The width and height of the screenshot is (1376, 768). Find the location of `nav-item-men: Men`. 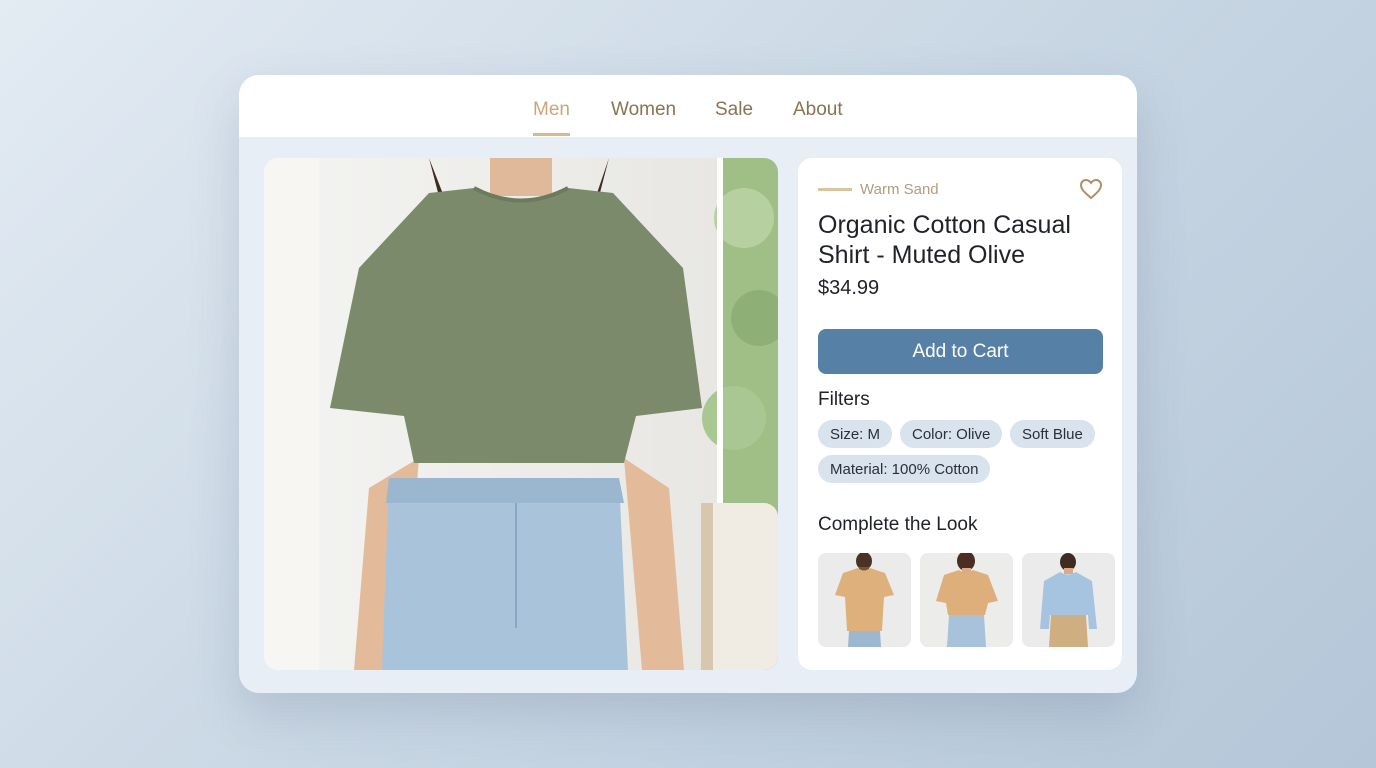

nav-item-men: Men is located at coordinates (551, 117).